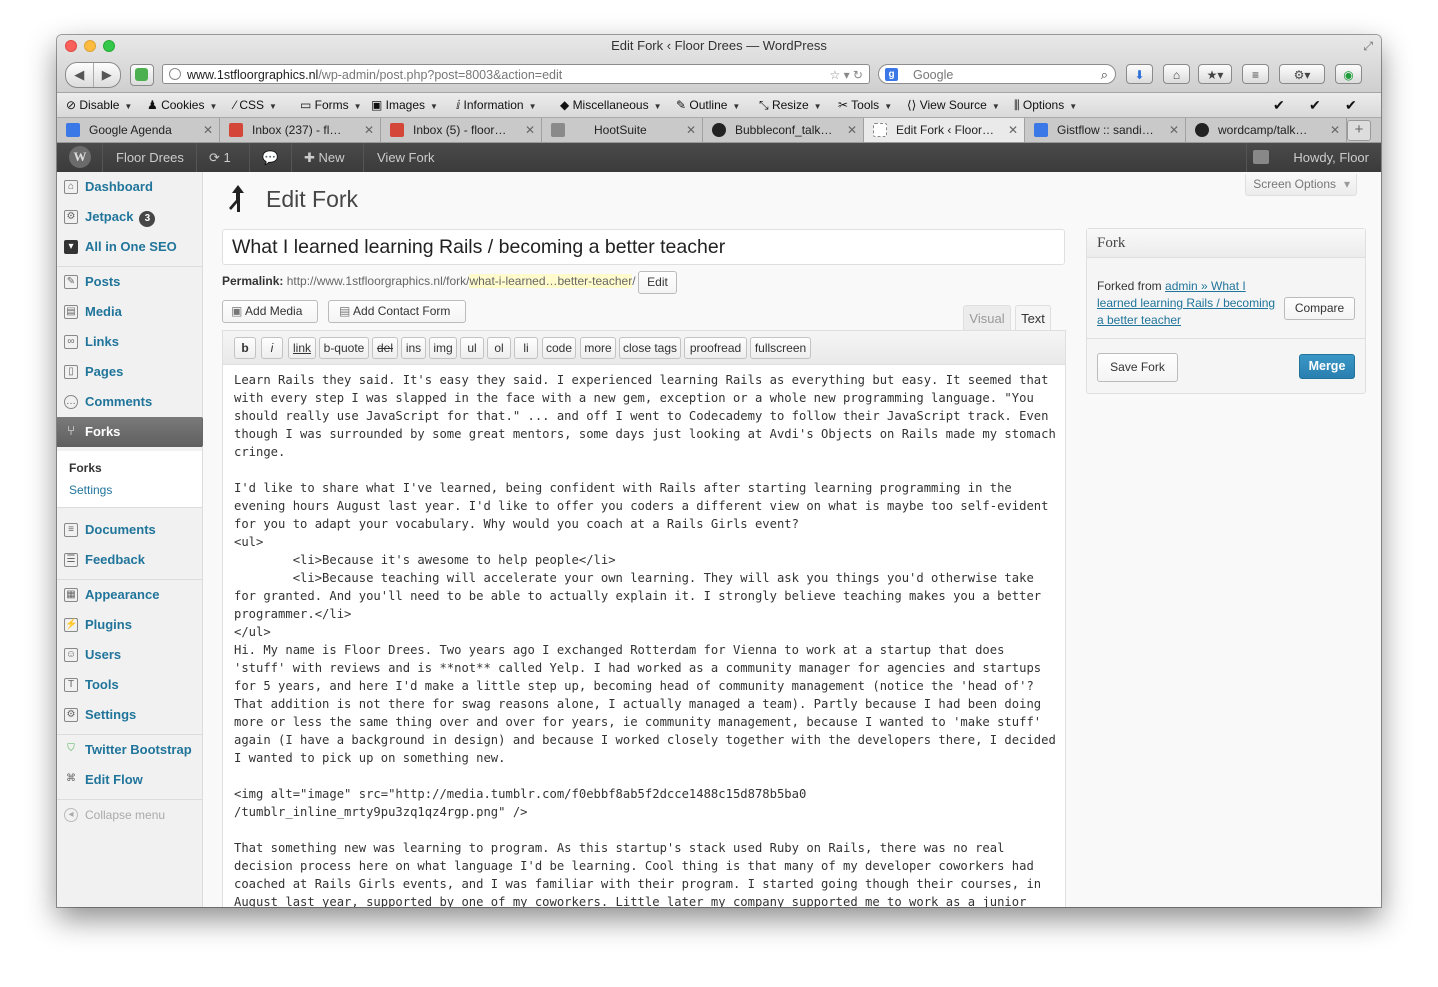 This screenshot has width=1438, height=987. What do you see at coordinates (1137, 367) in the screenshot?
I see `save-fork-button: Save Fork` at bounding box center [1137, 367].